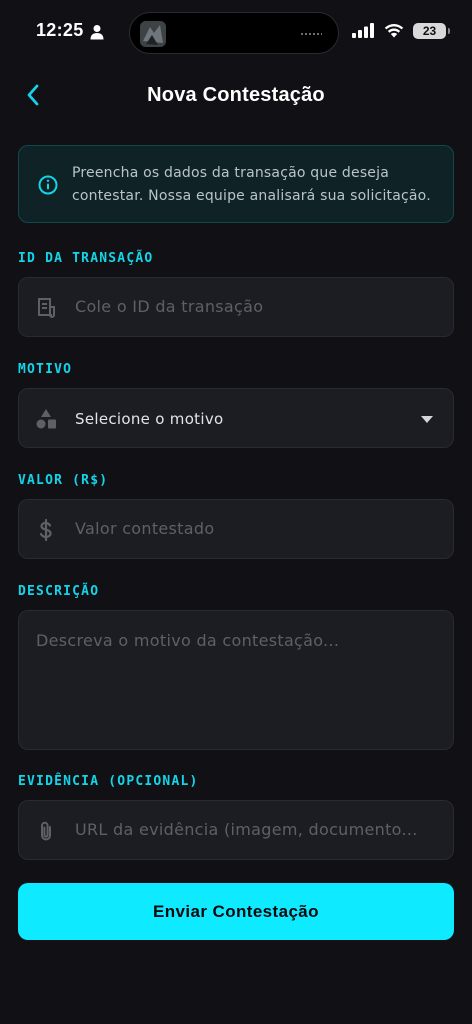 This screenshot has width=472, height=1024. What do you see at coordinates (145, 528) in the screenshot?
I see `amount-placeholder: Valor contestado` at bounding box center [145, 528].